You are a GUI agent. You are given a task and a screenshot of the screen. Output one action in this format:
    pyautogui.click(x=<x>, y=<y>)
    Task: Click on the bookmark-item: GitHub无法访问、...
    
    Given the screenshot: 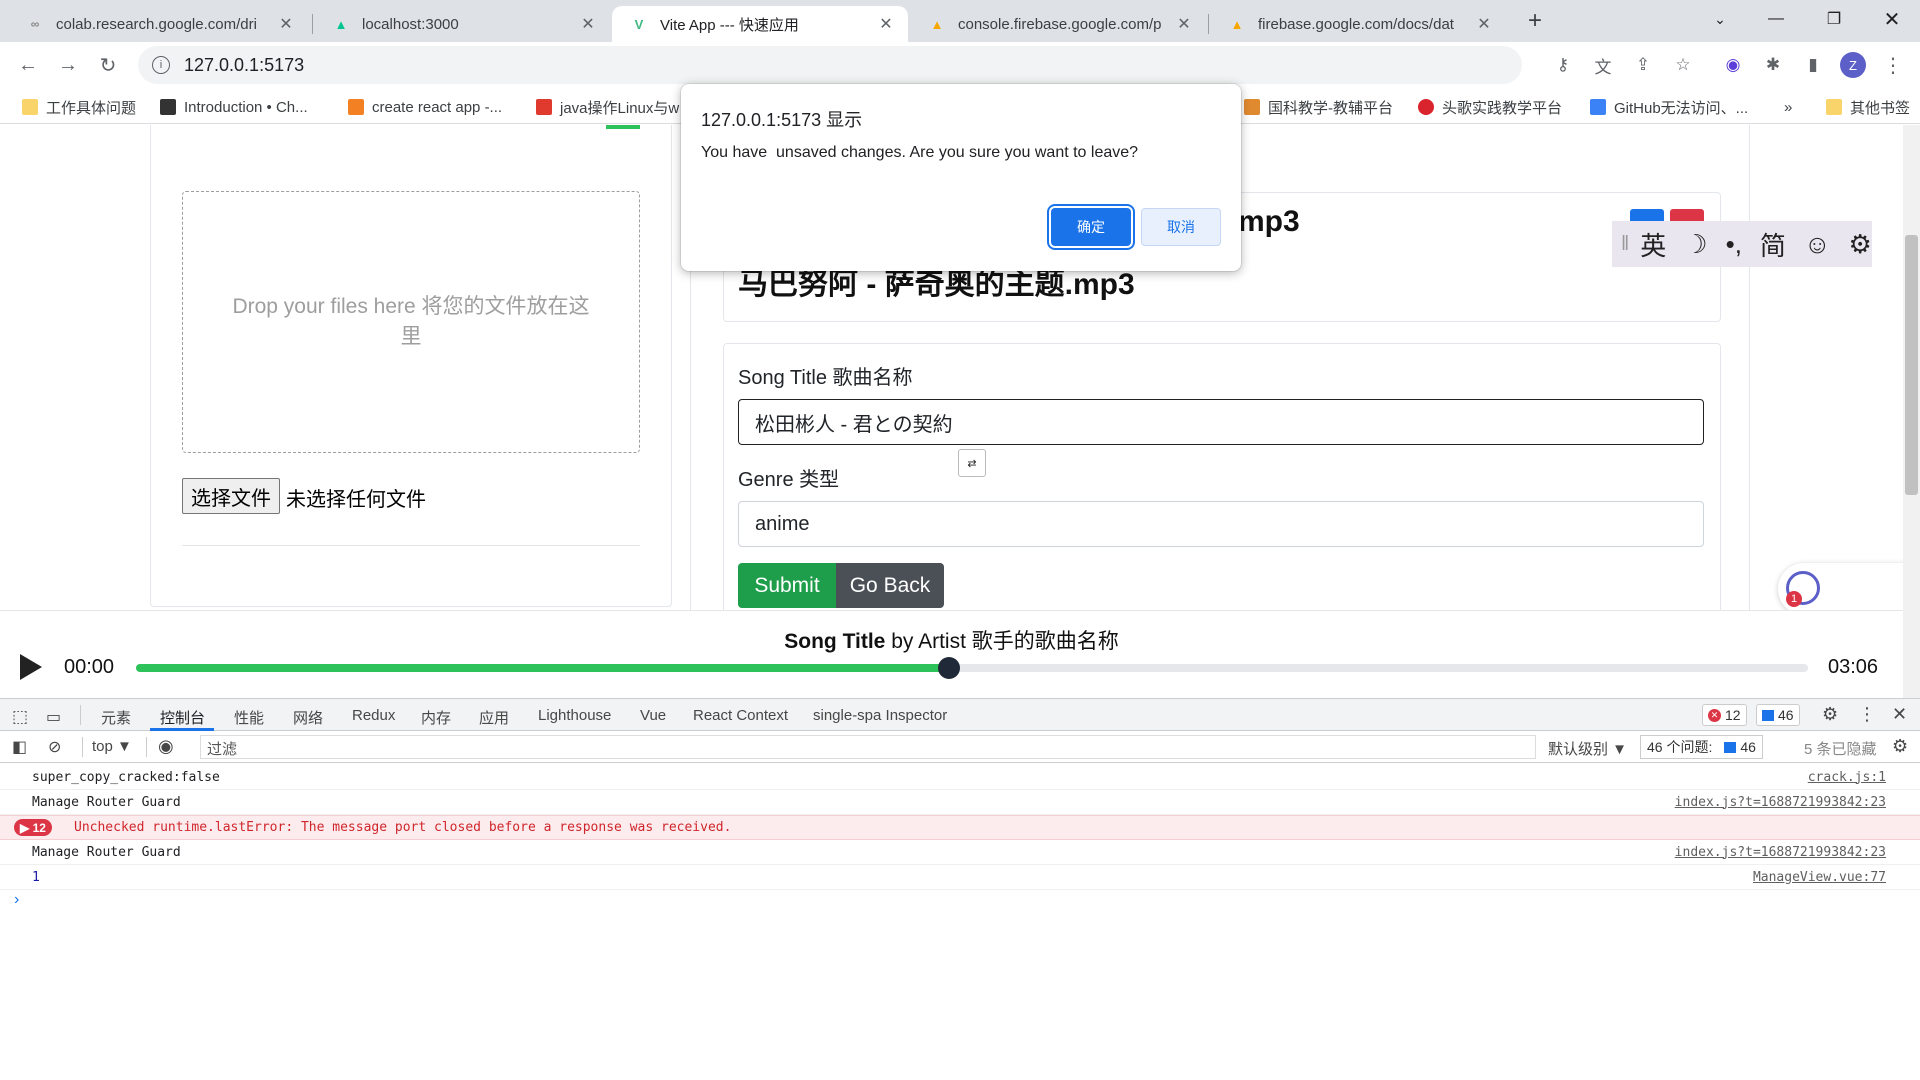 What is the action you would take?
    pyautogui.click(x=1669, y=107)
    